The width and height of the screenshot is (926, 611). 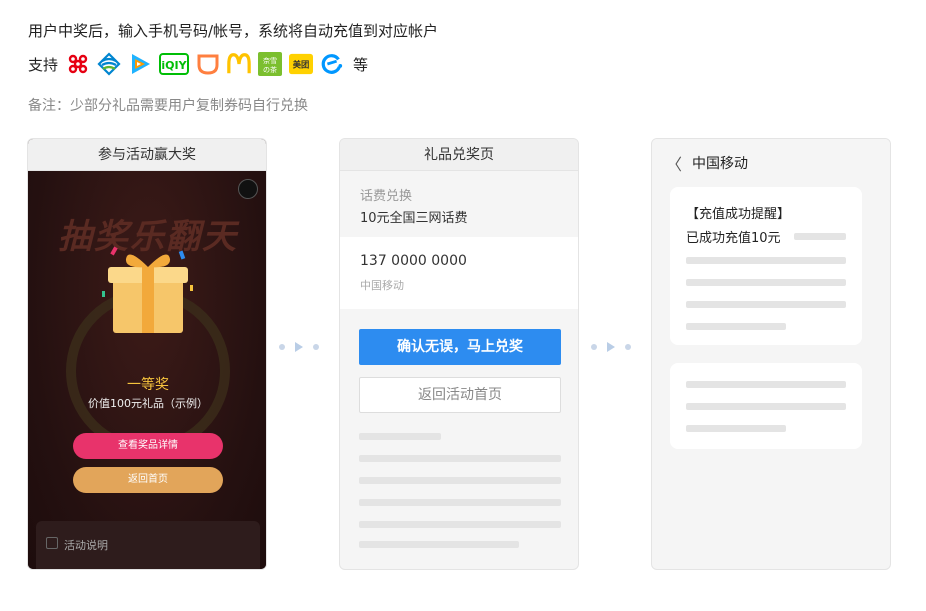 I want to click on meituan-icon: 美团, so click(x=301, y=64).